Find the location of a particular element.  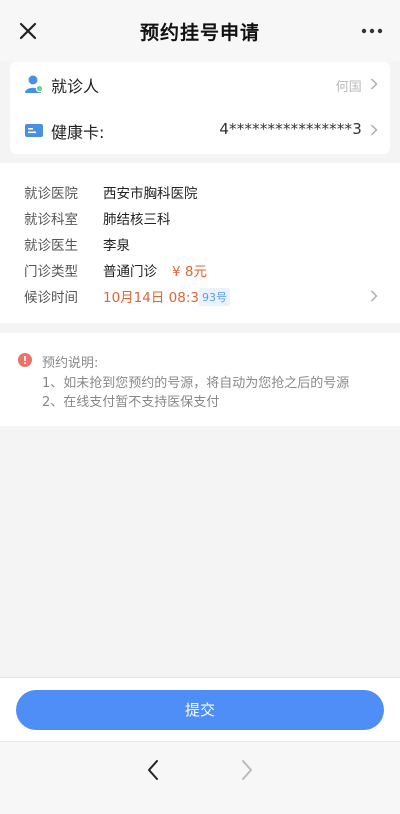

top-bar: 预约挂号申请 is located at coordinates (200, 31).